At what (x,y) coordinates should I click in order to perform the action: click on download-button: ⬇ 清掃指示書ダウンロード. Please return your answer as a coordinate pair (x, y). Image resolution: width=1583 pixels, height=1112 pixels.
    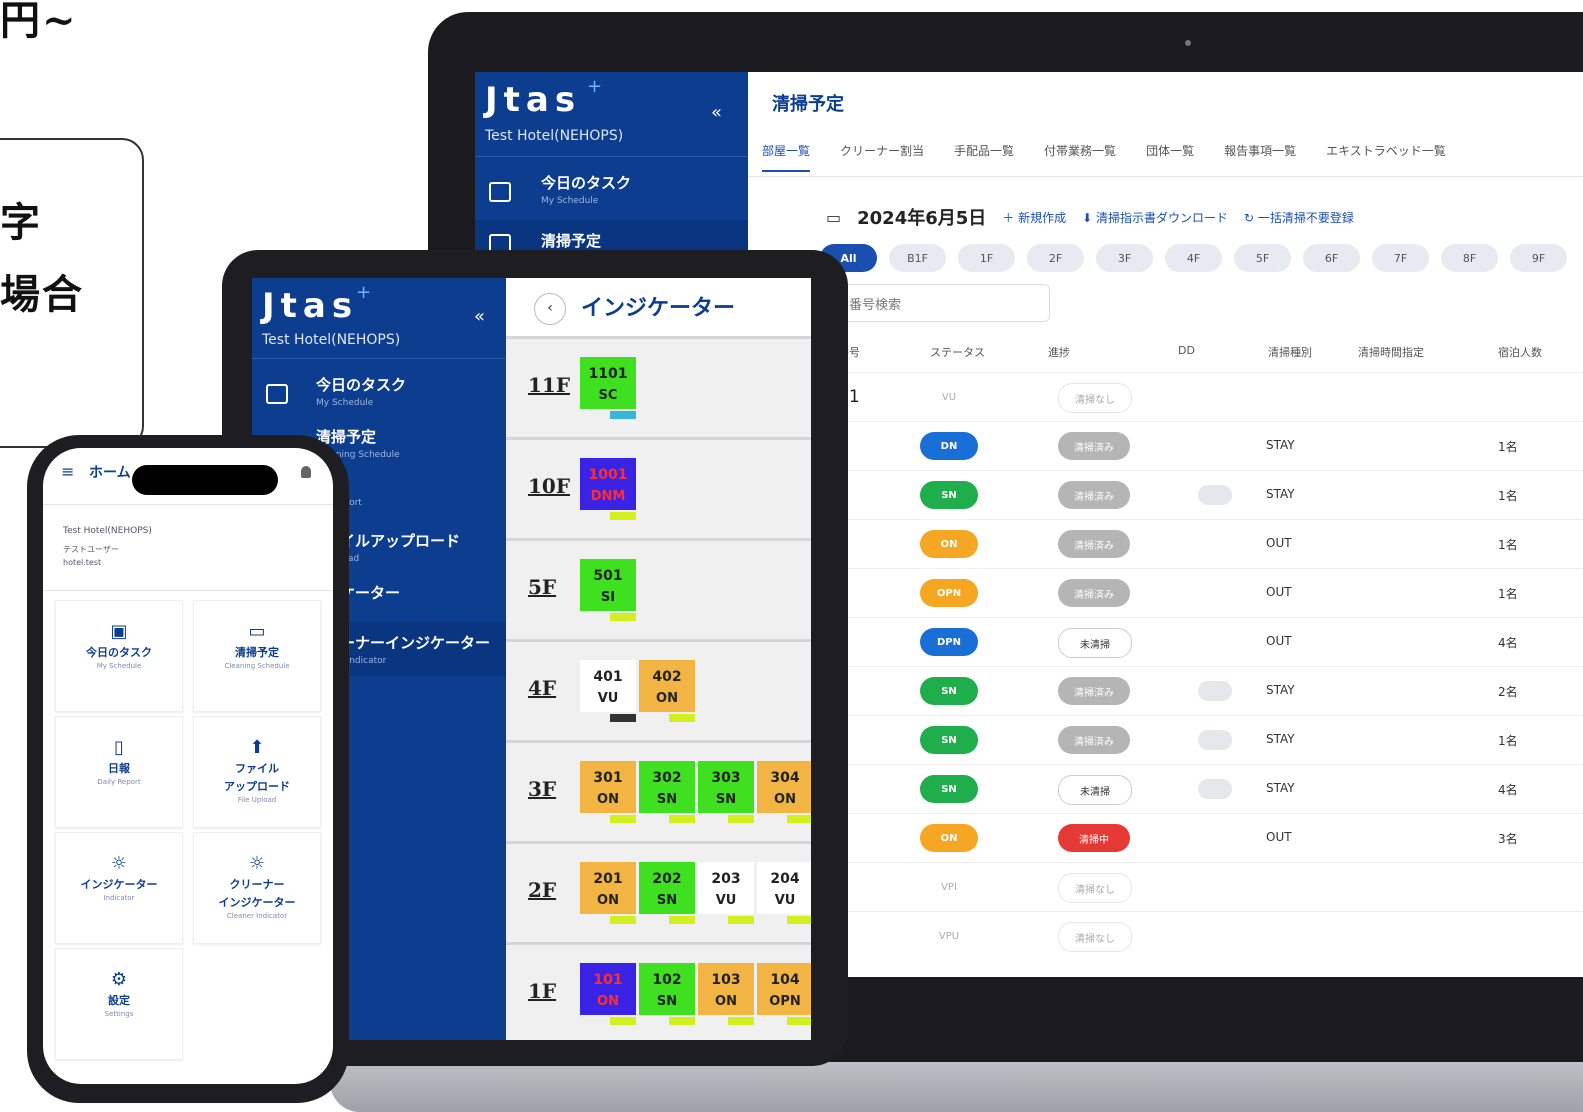
    Looking at the image, I should click on (1155, 217).